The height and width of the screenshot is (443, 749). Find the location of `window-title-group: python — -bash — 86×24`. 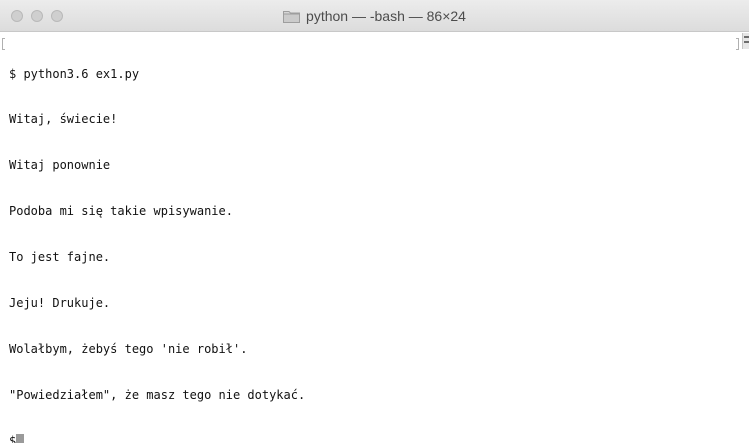

window-title-group: python — -bash — 86×24 is located at coordinates (374, 16).